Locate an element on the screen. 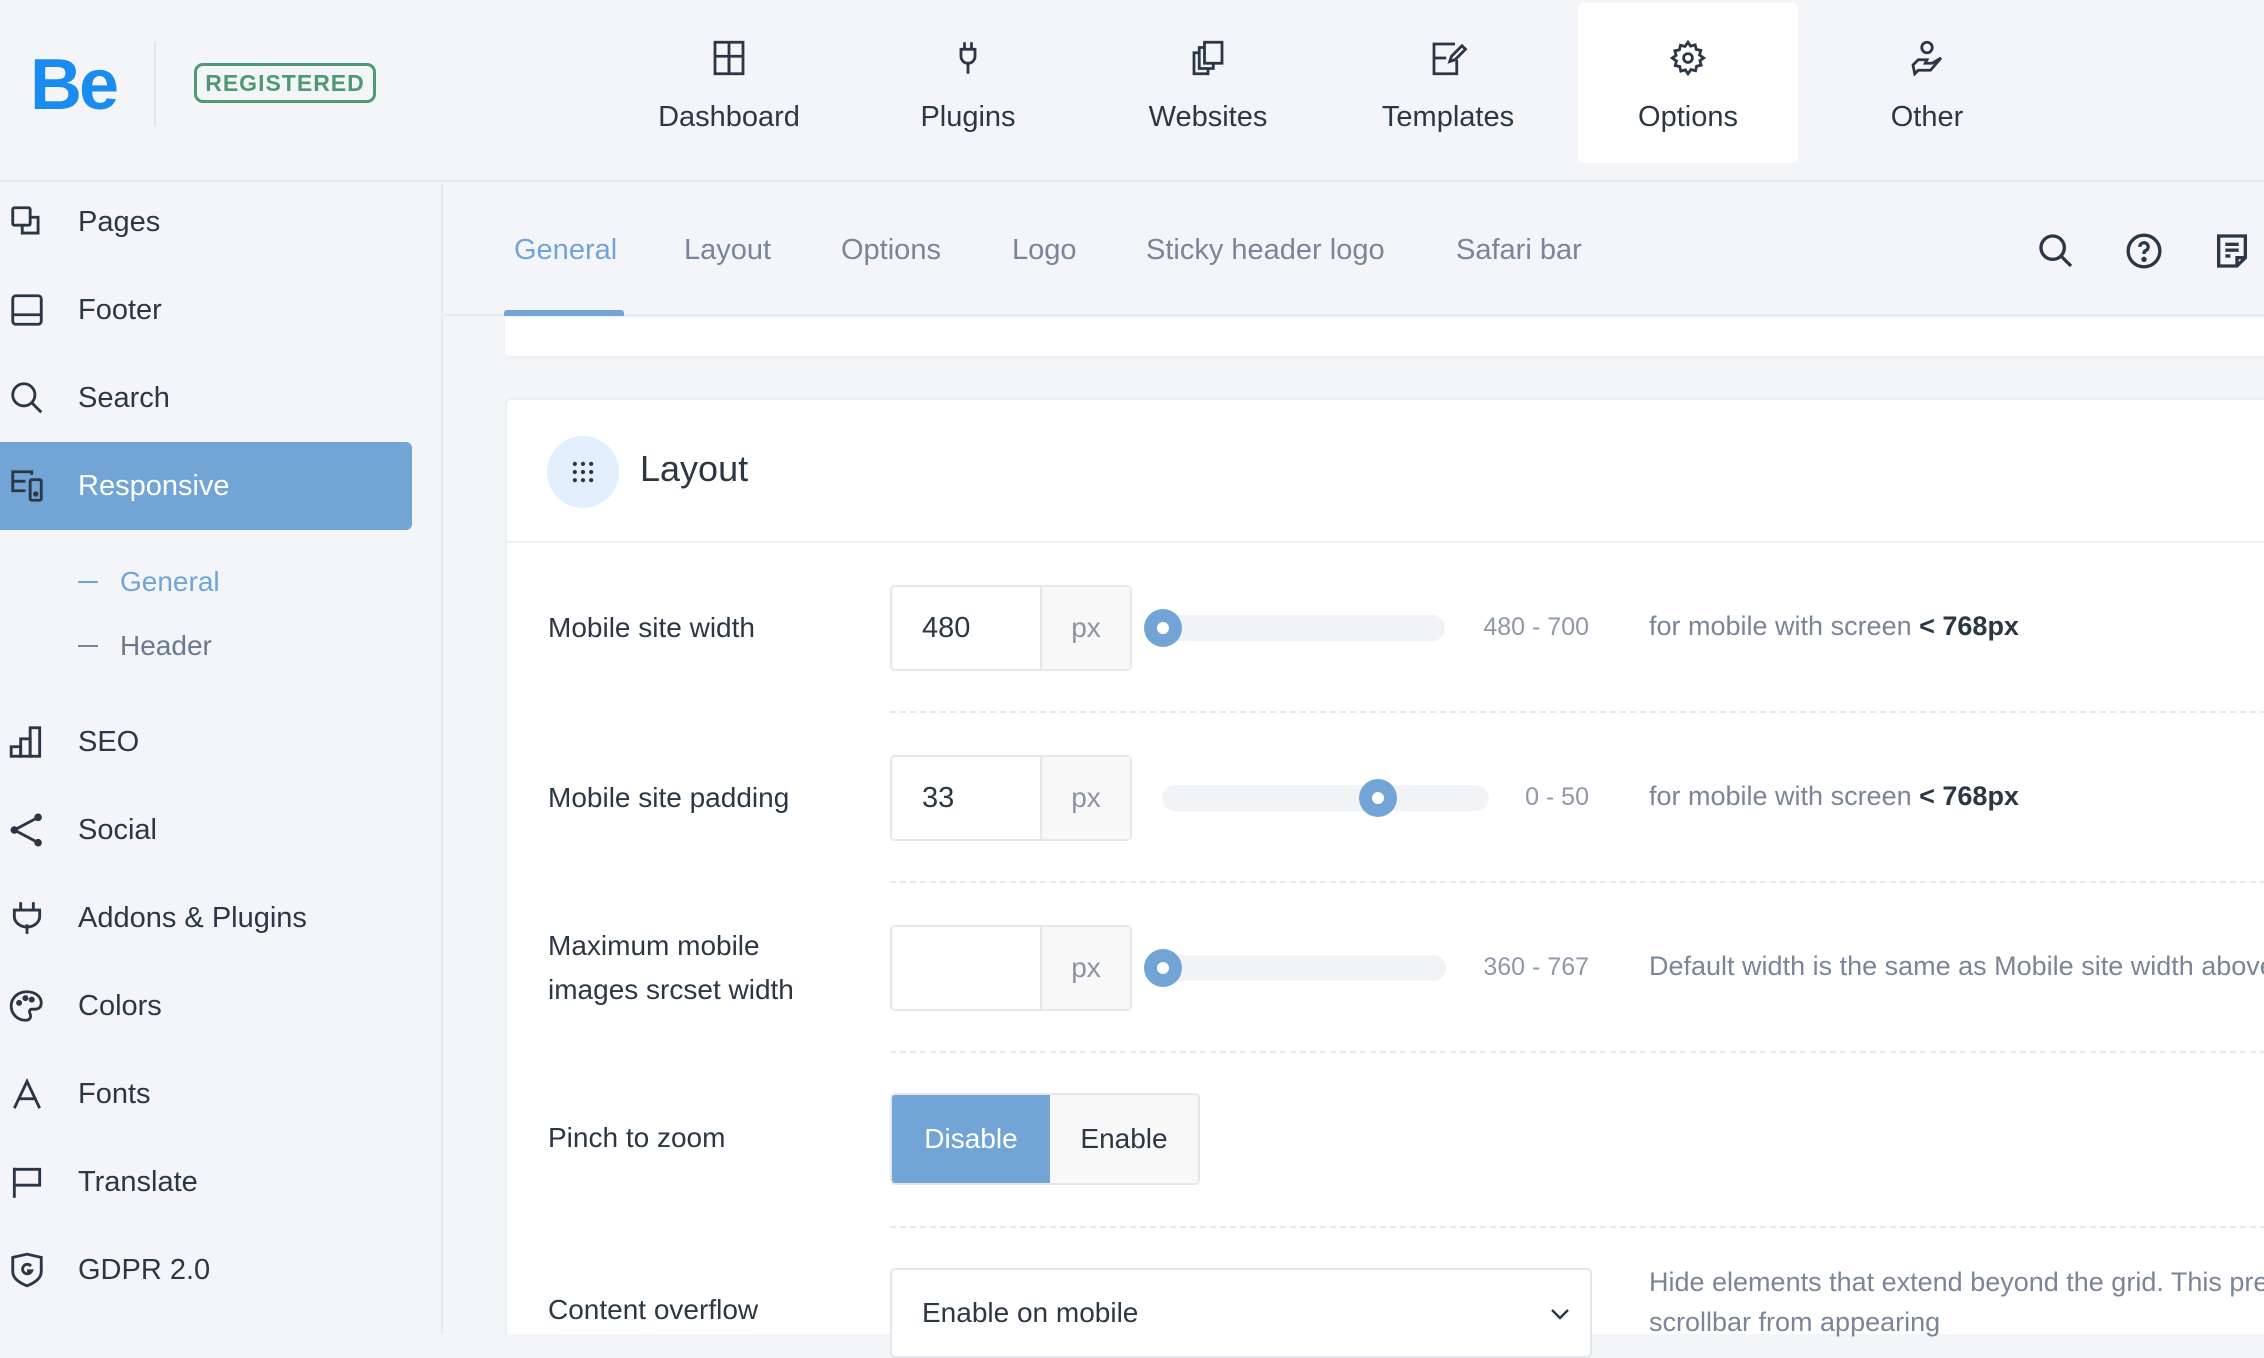 The image size is (2264, 1358). tab-sticky-header-logo: Sticky header logo is located at coordinates (1265, 250).